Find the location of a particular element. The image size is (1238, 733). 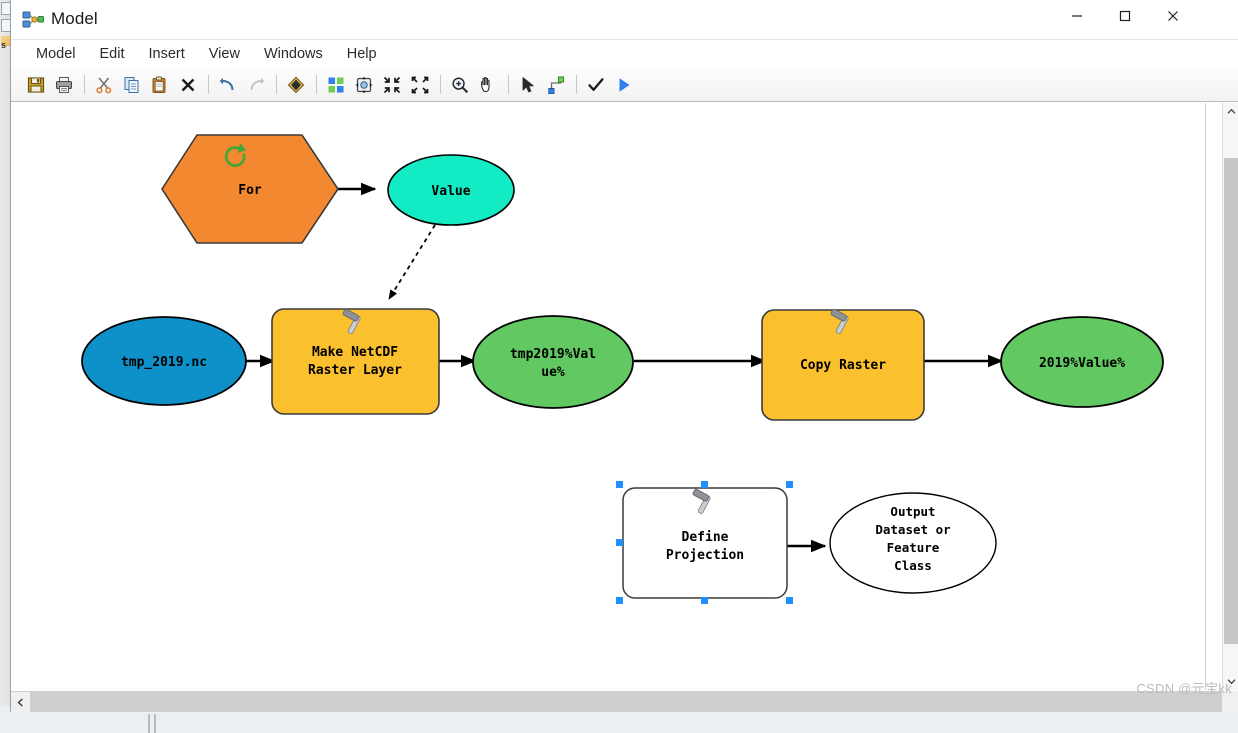

node-label-output-line2: Dataset or is located at coordinates (913, 529).